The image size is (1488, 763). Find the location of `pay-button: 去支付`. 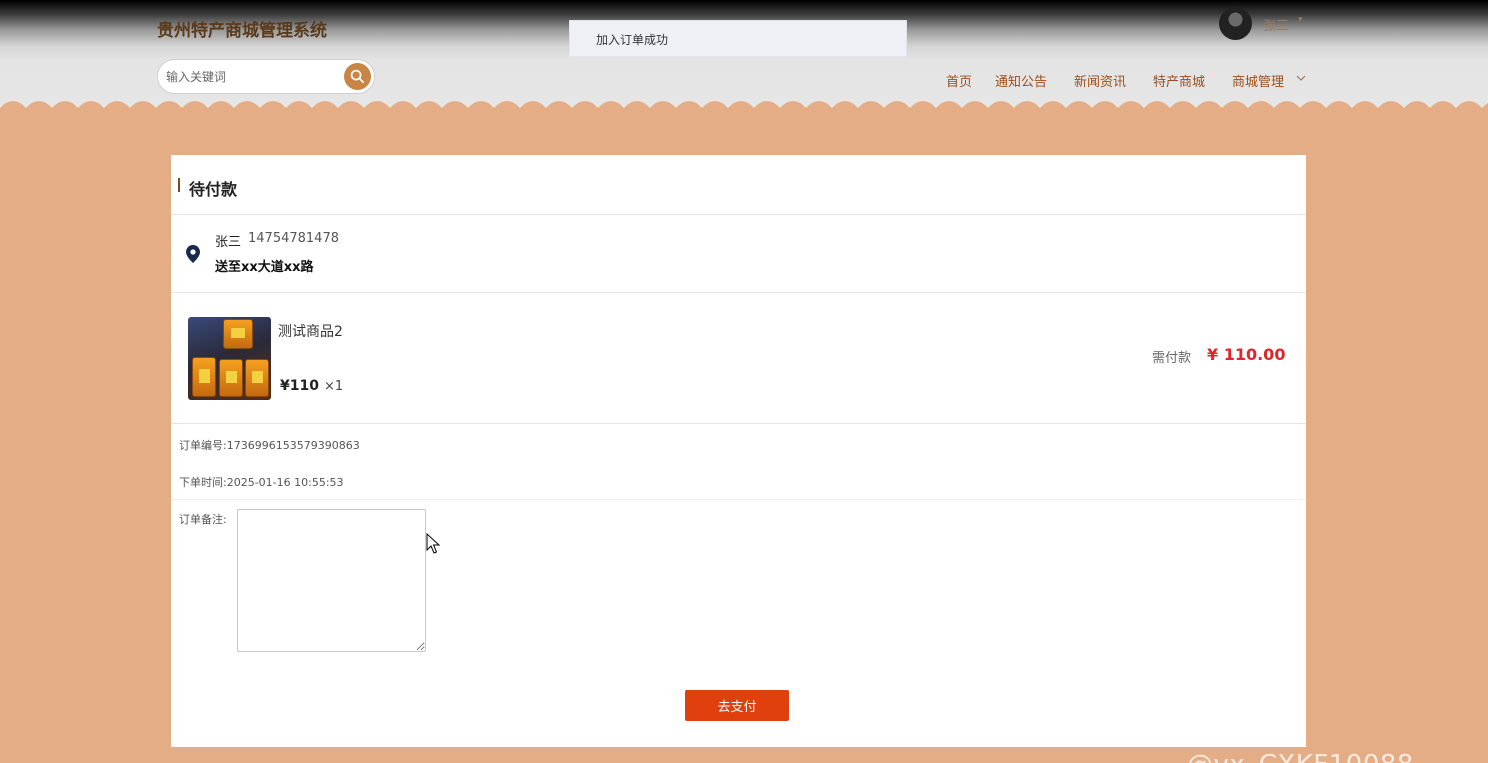

pay-button: 去支付 is located at coordinates (737, 705).